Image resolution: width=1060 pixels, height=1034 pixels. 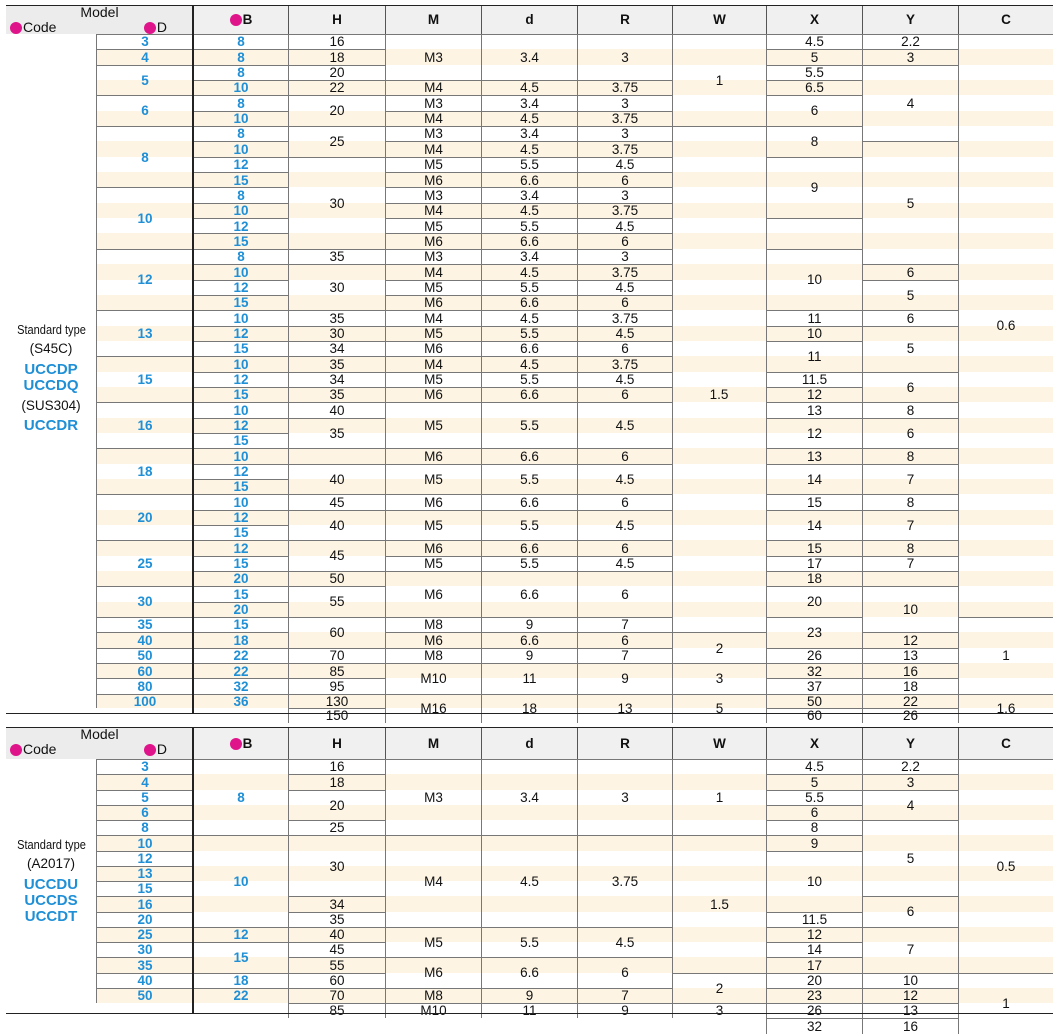 I want to click on y-value: 8, so click(x=910, y=502).